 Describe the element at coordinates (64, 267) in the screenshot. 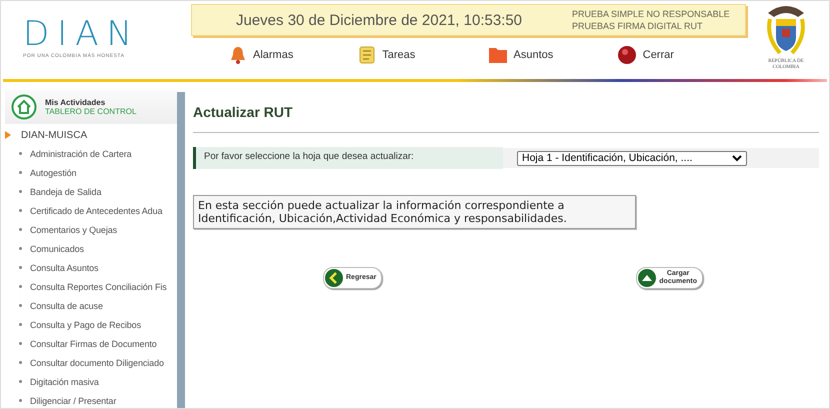

I see `menu-link: Consulta Asuntos` at that location.